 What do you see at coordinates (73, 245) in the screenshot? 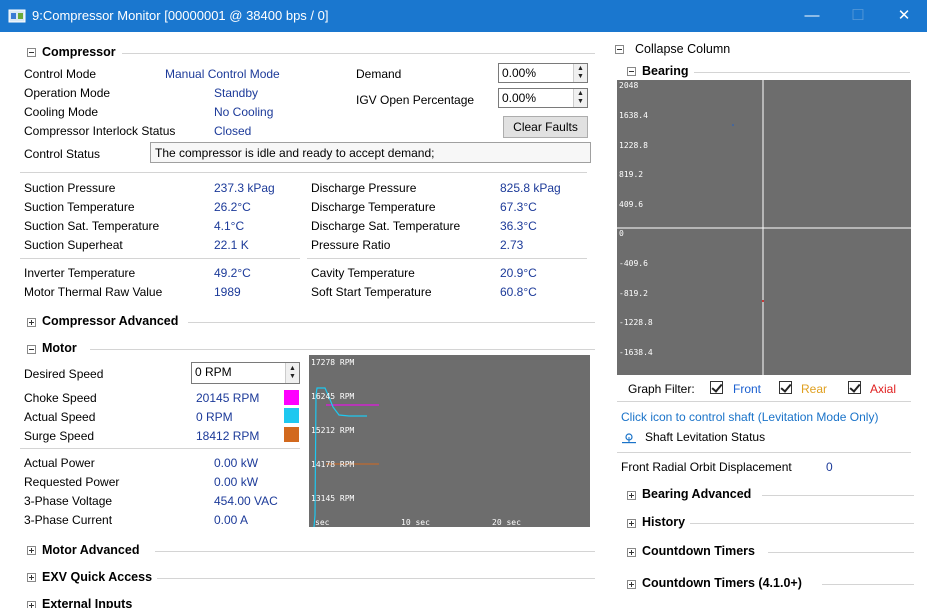
I see `suction-superheat-label: Suction Superheat` at bounding box center [73, 245].